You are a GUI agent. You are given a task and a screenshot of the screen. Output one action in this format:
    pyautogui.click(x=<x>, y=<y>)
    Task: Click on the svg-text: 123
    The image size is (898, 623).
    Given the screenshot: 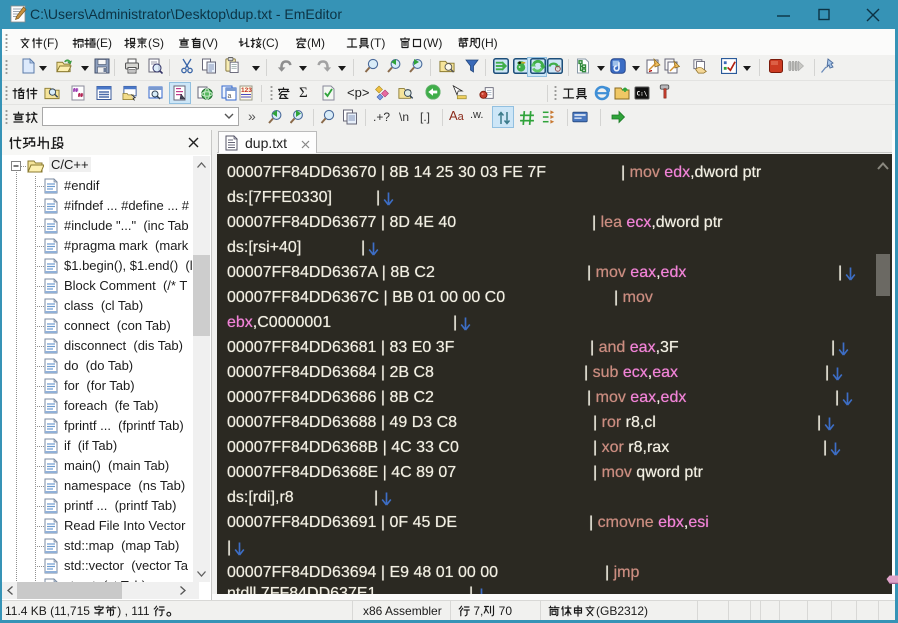 What is the action you would take?
    pyautogui.click(x=246, y=90)
    